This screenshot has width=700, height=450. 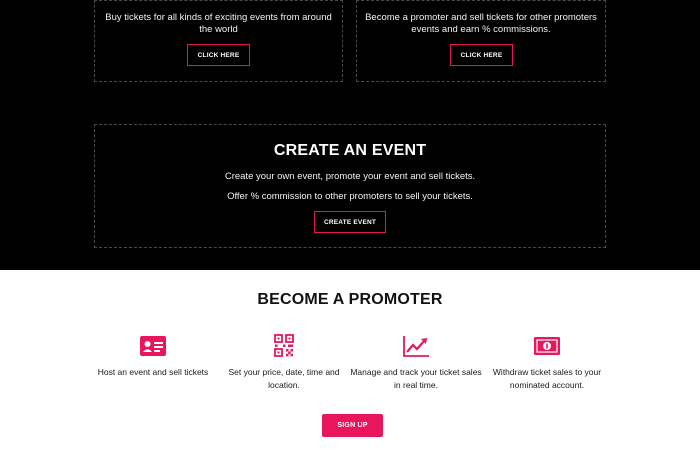 What do you see at coordinates (153, 372) in the screenshot?
I see `feature-text: Host an event and sell tickets` at bounding box center [153, 372].